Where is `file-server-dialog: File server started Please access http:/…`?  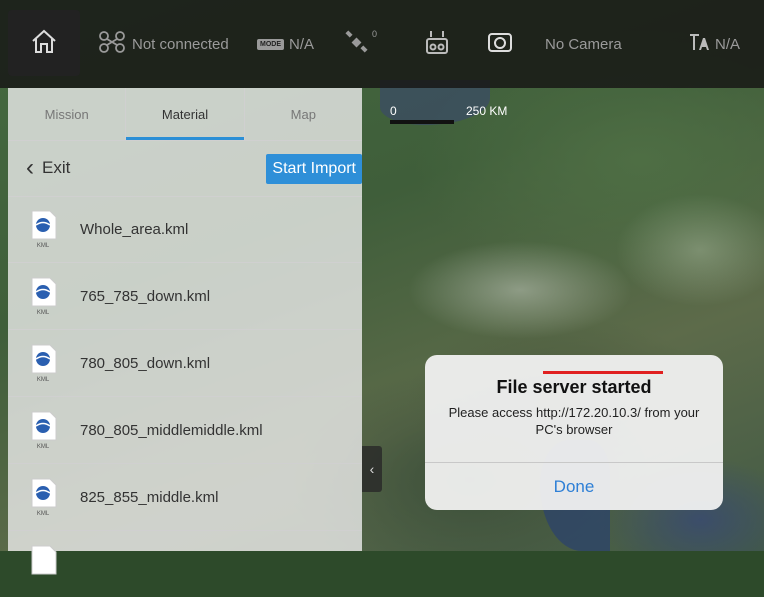 file-server-dialog: File server started Please access http:/… is located at coordinates (574, 432).